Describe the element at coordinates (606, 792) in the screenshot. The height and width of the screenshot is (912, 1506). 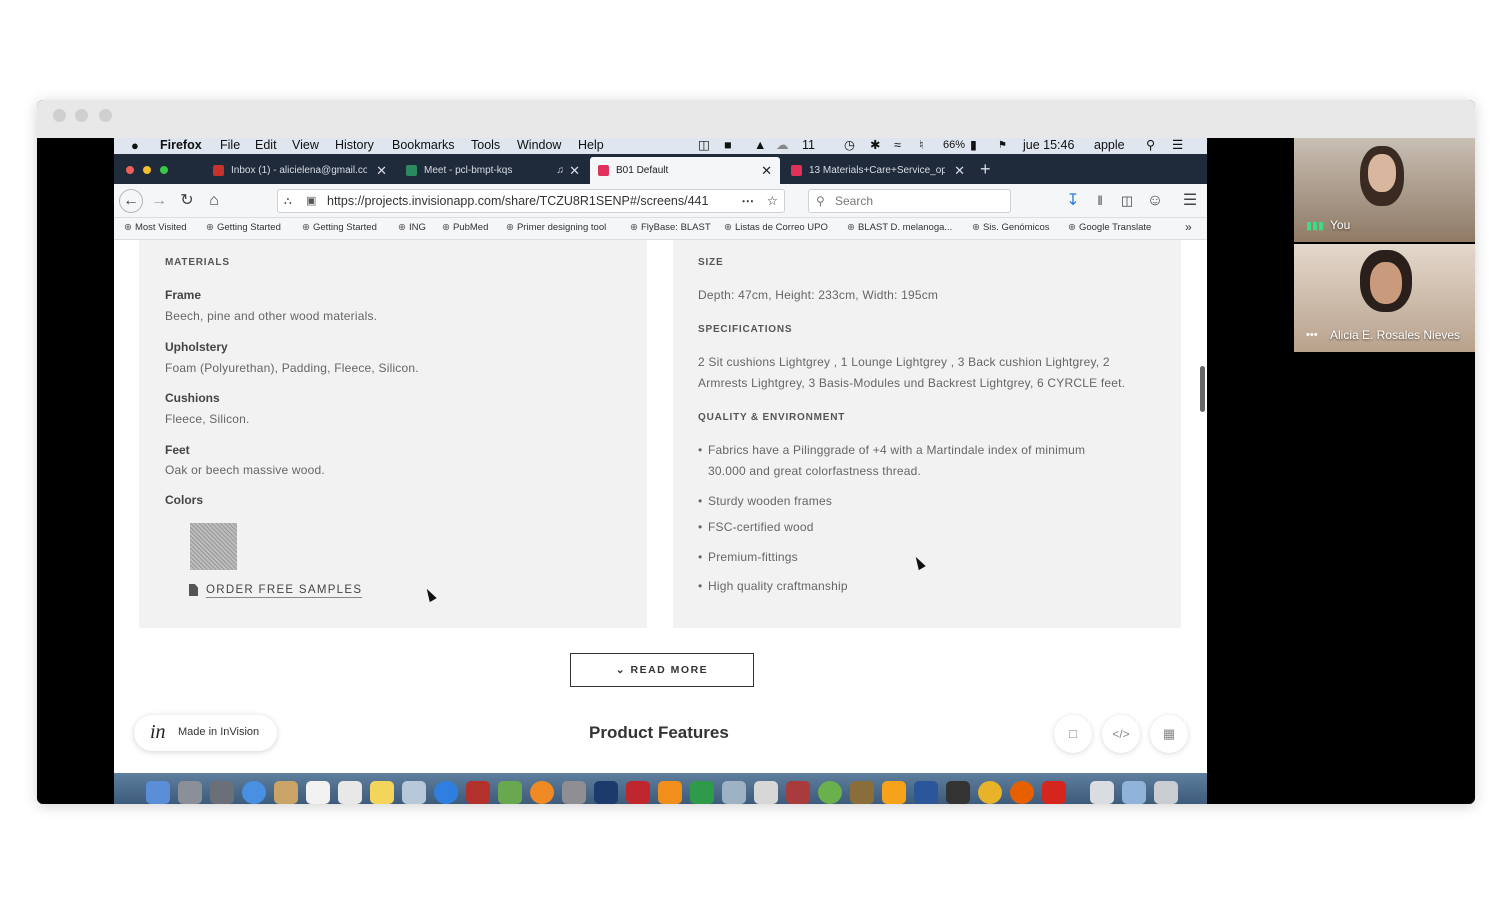
I see `photoshop-icon` at that location.